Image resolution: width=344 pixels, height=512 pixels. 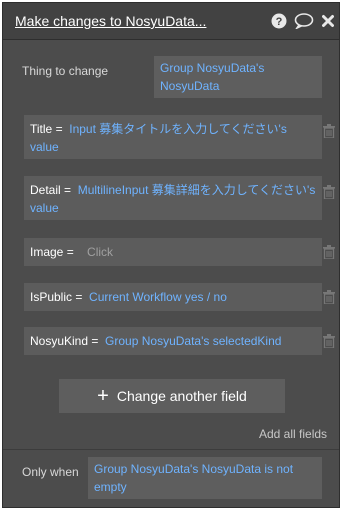 I want to click on change-another-field-button: + Change another field, so click(x=172, y=396).